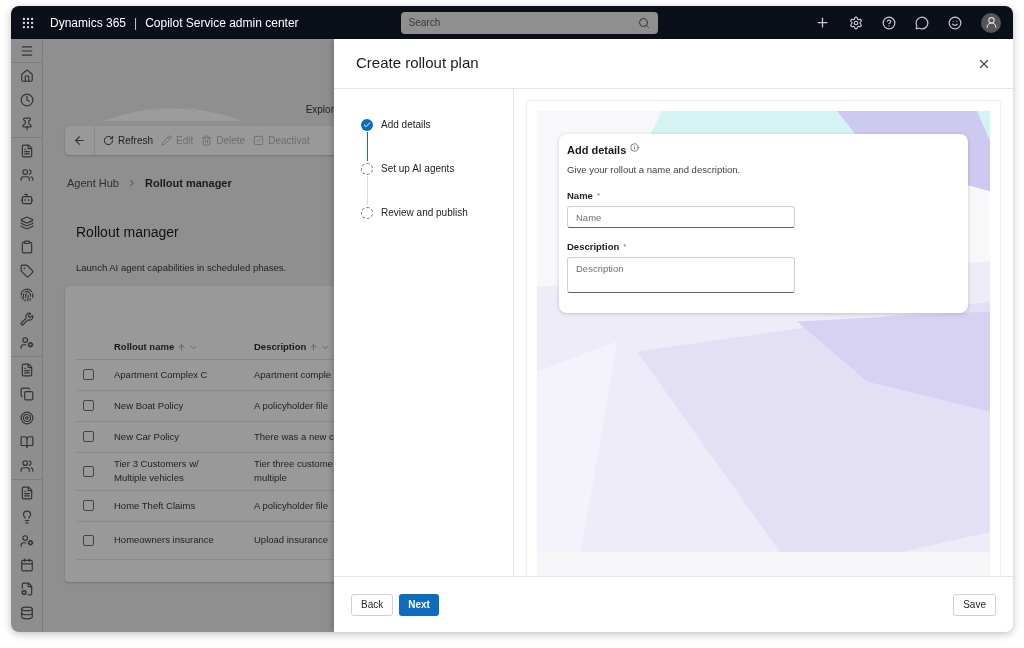  I want to click on smiley-icon, so click(955, 22).